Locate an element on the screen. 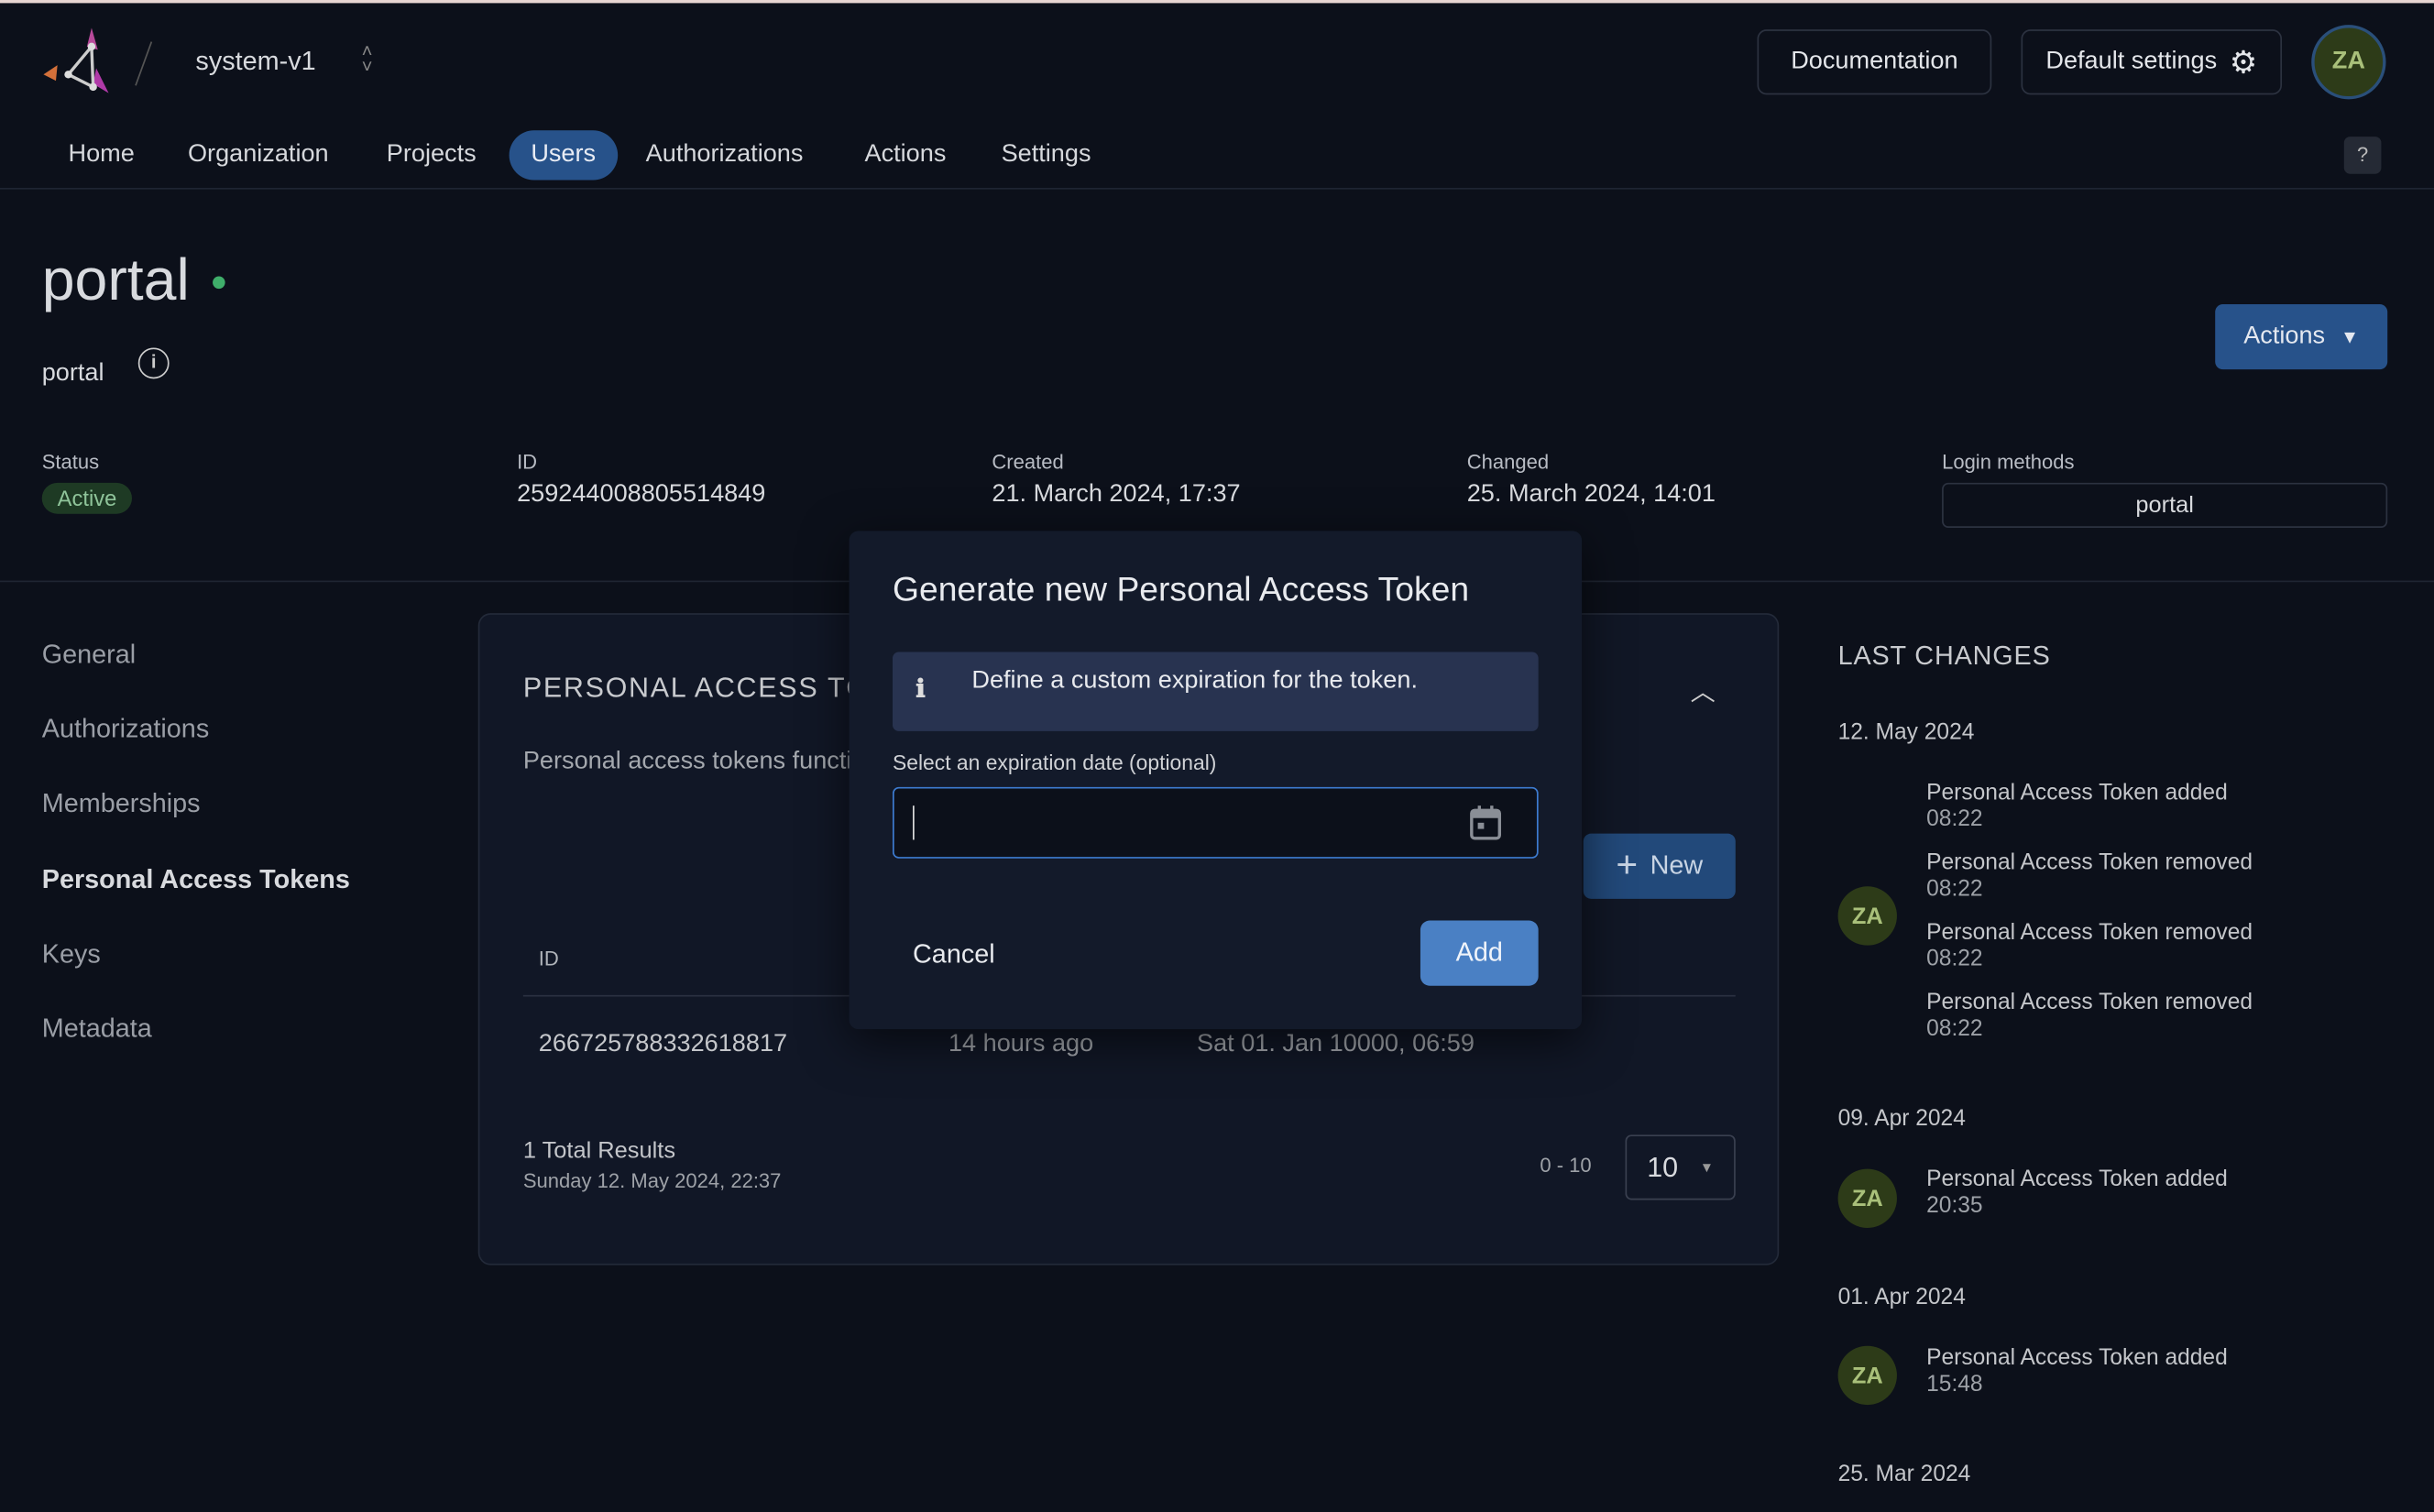 This screenshot has width=2434, height=1512. sidebar-item-memberships: Memberships is located at coordinates (121, 804).